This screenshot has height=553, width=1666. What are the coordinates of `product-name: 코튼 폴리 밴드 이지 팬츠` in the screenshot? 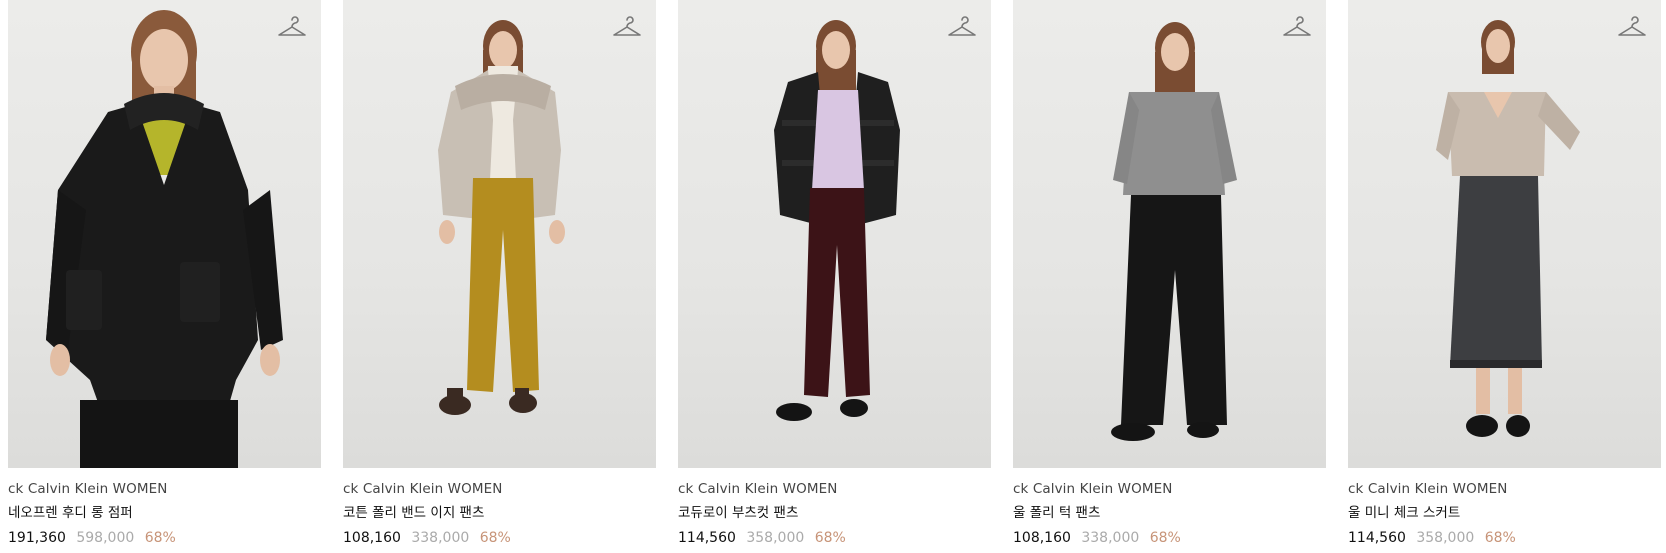 It's located at (499, 513).